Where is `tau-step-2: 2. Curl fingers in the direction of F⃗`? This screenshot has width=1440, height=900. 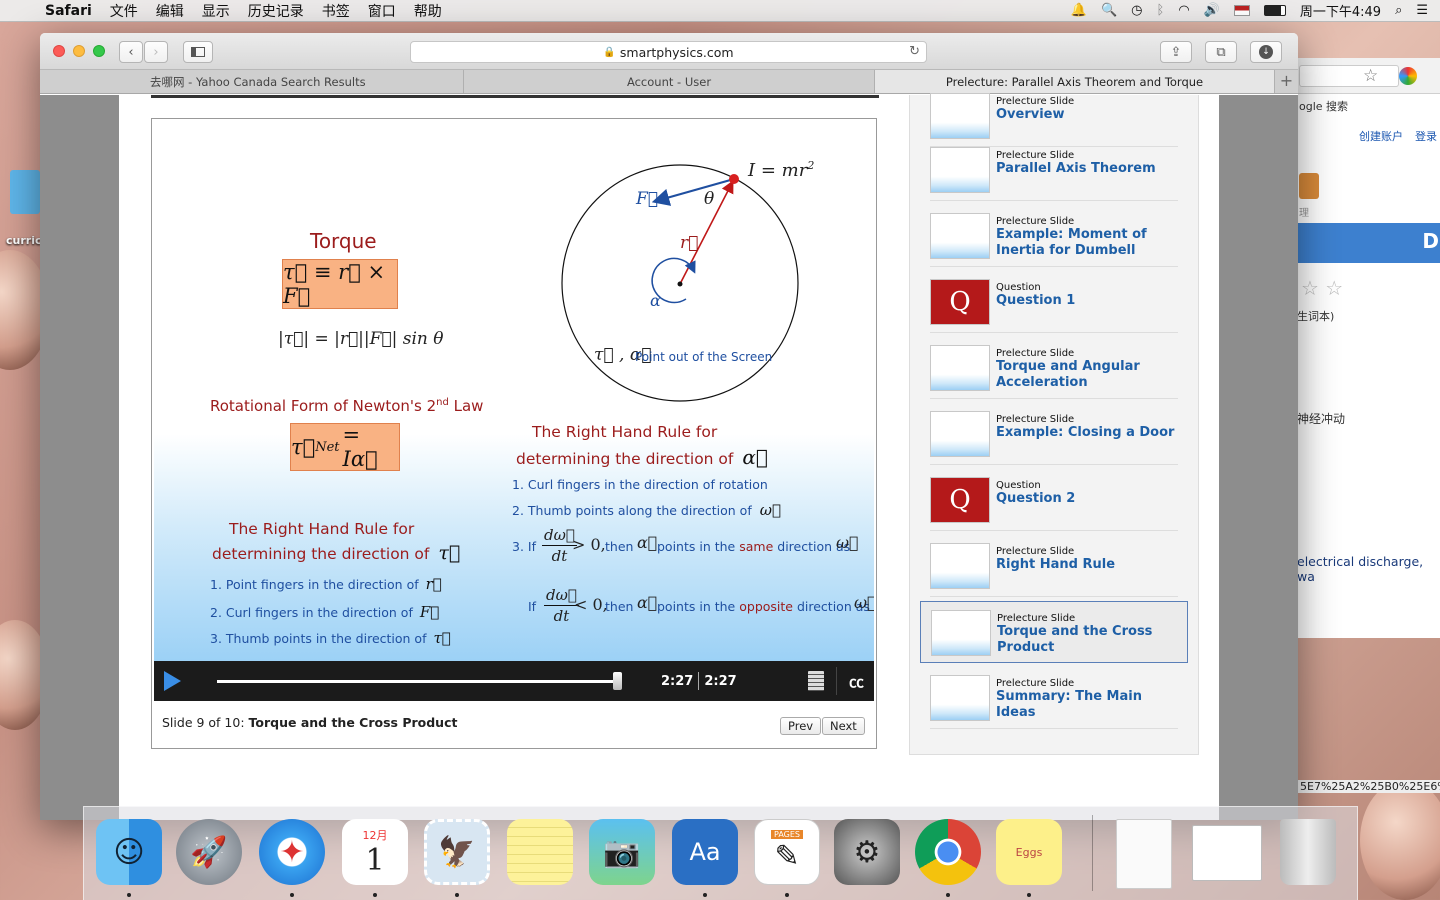 tau-step-2: 2. Curl fingers in the direction of F⃗ is located at coordinates (324, 612).